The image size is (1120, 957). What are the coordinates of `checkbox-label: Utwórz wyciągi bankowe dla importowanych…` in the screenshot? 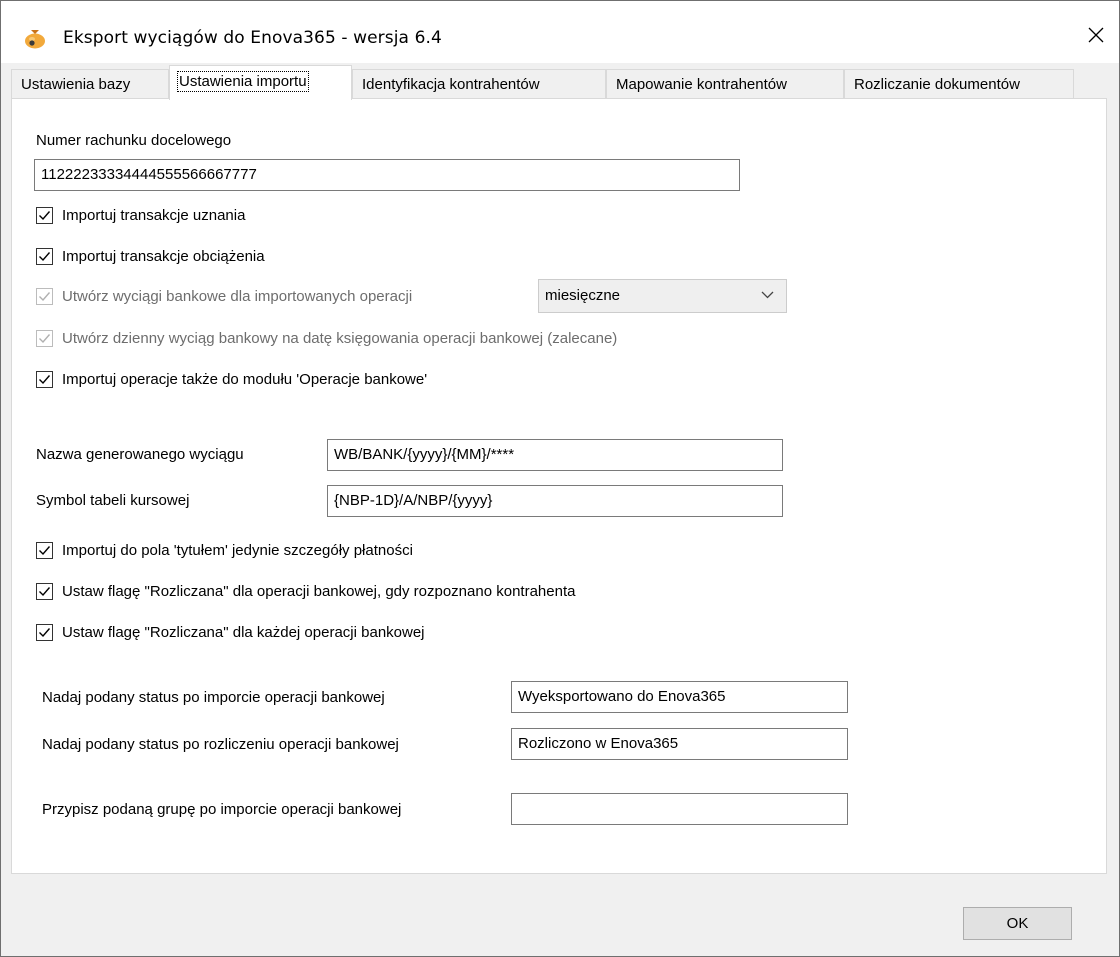 It's located at (237, 296).